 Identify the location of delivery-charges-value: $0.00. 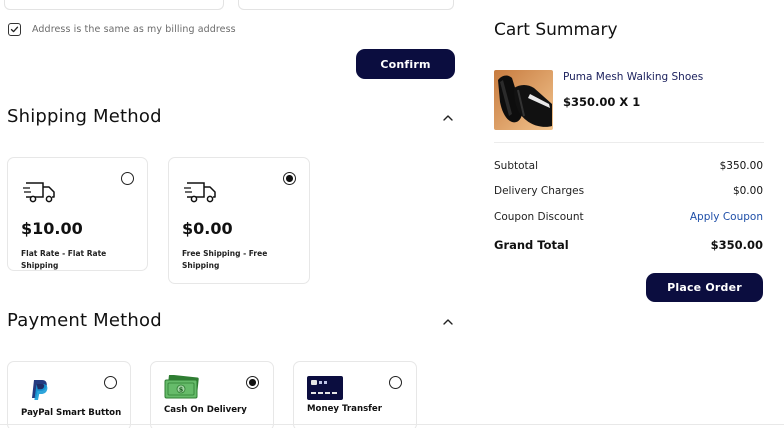
(747, 191).